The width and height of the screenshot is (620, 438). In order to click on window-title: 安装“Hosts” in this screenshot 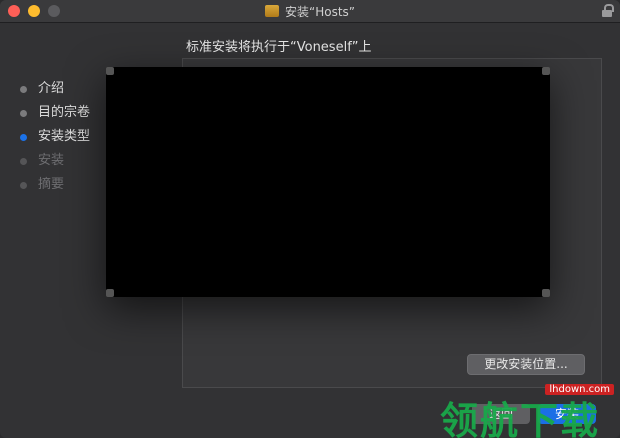, I will do `click(319, 12)`.